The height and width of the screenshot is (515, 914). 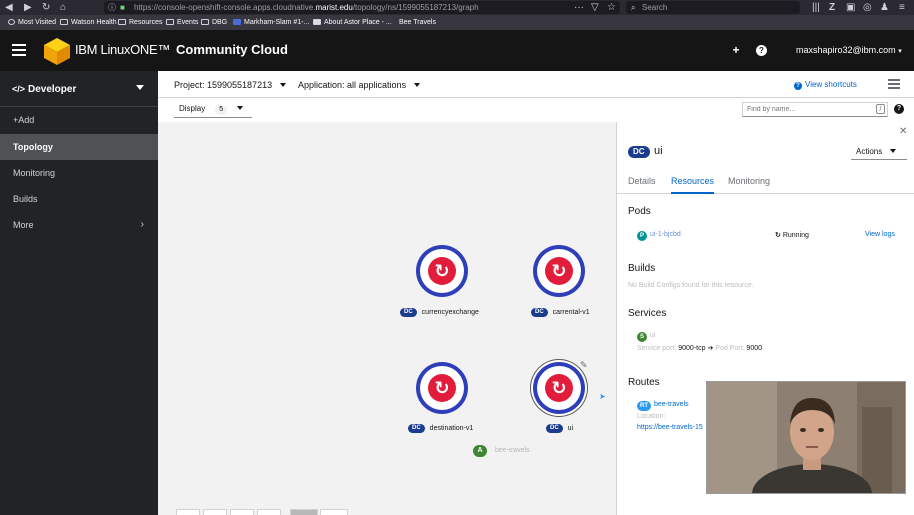 I want to click on layout-2-button, so click(x=334, y=512).